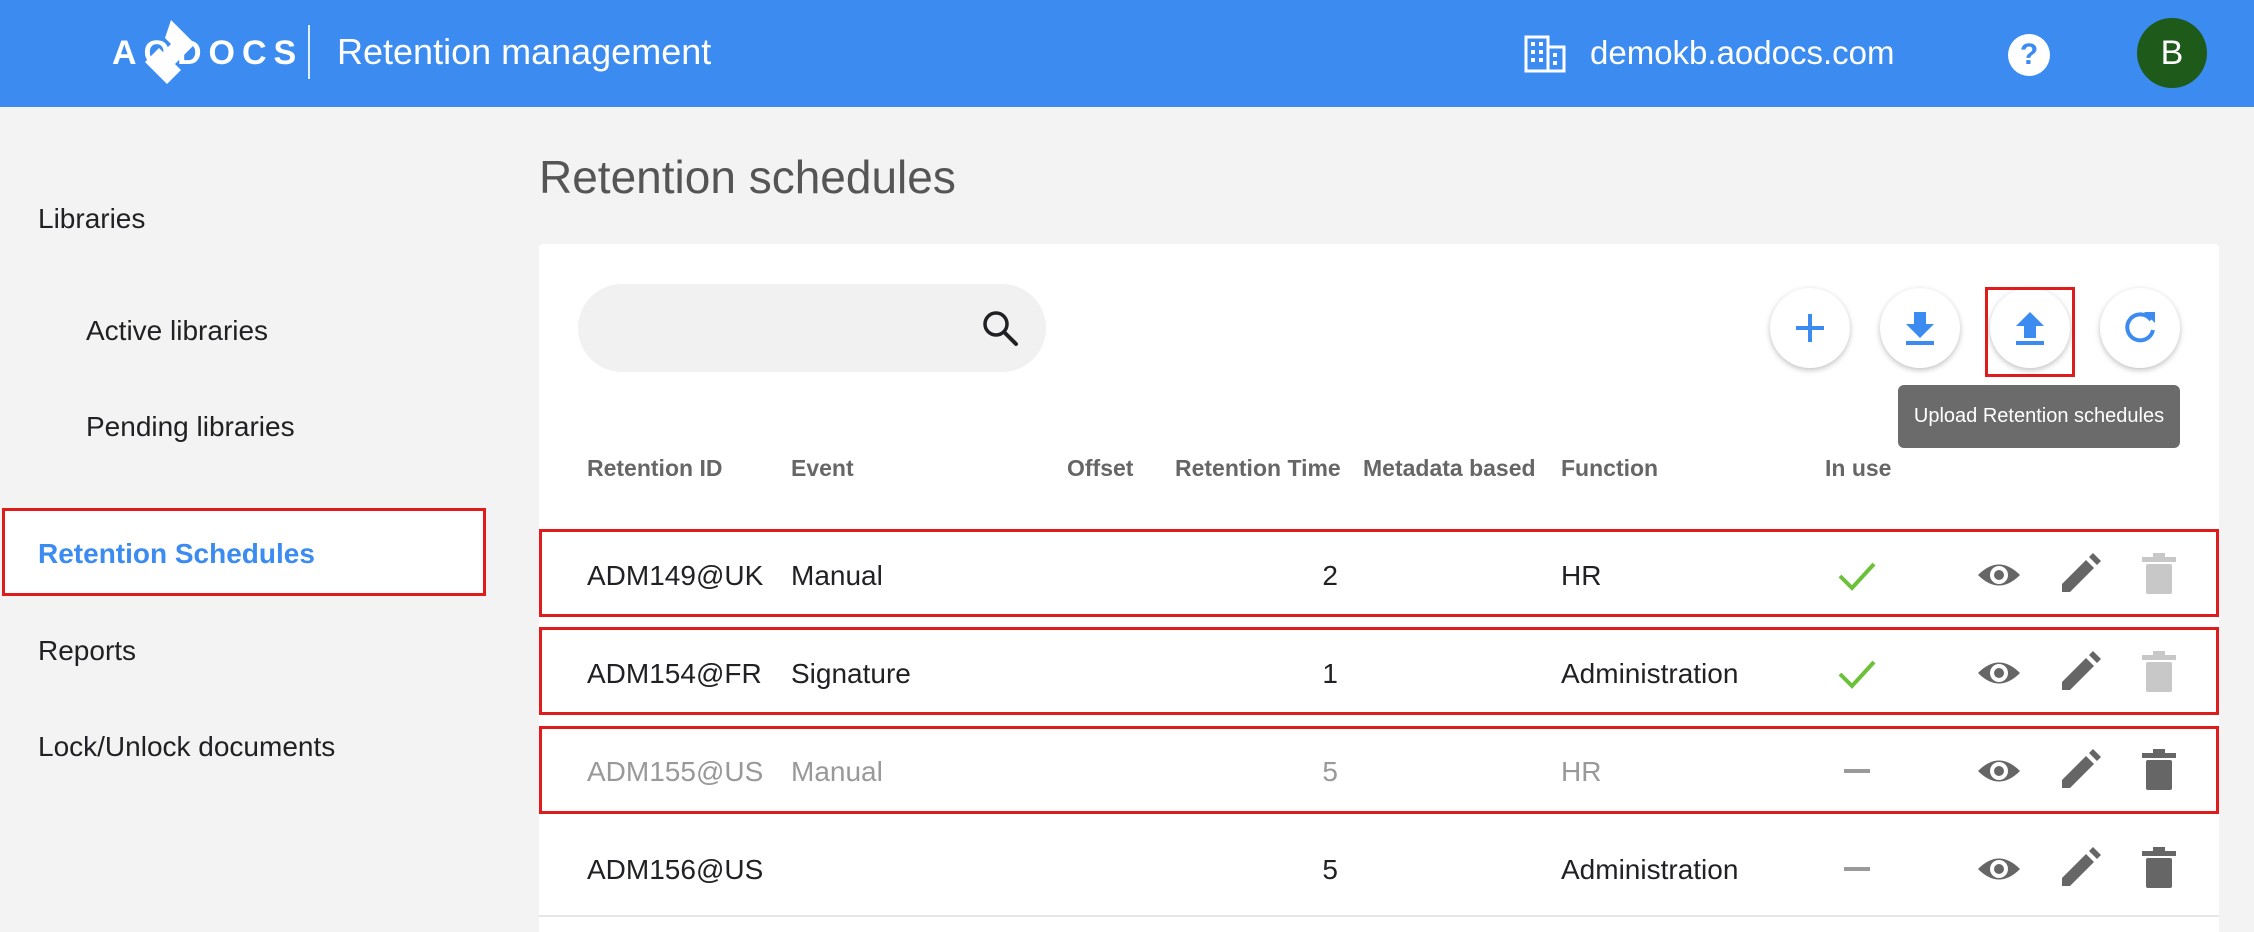 The width and height of the screenshot is (2254, 932). Describe the element at coordinates (524, 51) in the screenshot. I see `app-title: Retention management` at that location.